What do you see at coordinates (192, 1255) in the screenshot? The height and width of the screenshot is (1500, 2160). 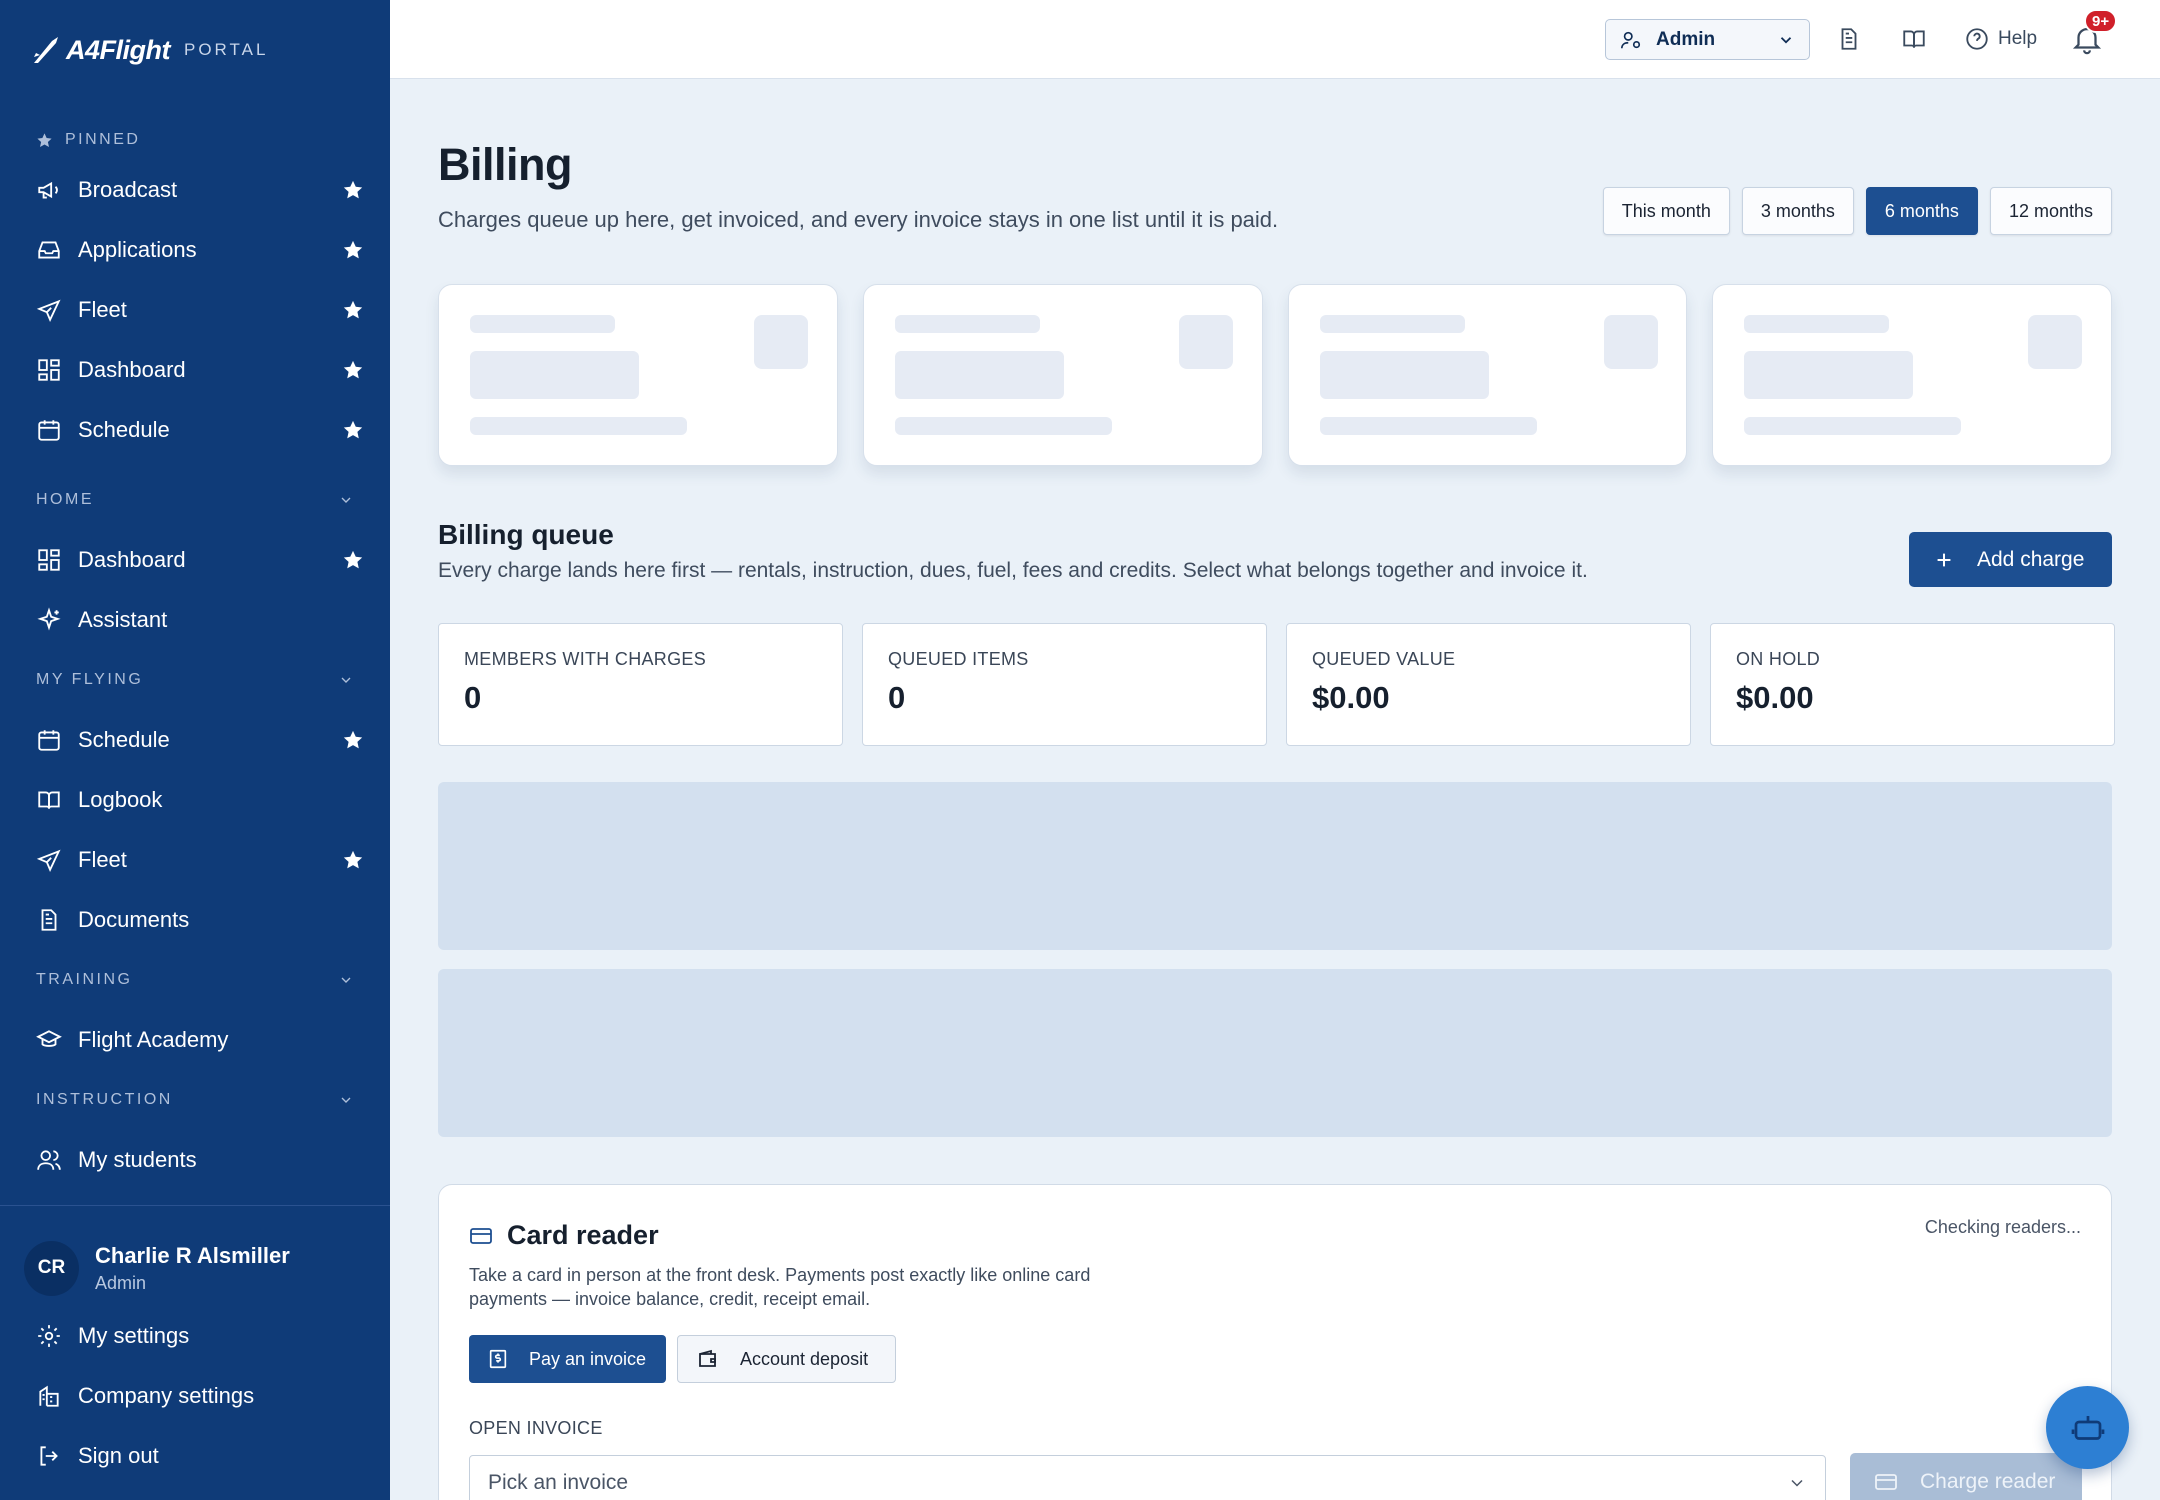 I see `user-name: Charlie R Alsmiller` at bounding box center [192, 1255].